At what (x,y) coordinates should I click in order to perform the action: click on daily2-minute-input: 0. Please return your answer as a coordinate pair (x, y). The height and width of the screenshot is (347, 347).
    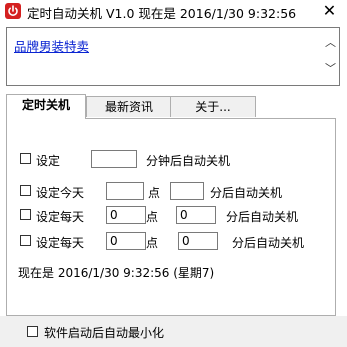
    Looking at the image, I should click on (198, 241).